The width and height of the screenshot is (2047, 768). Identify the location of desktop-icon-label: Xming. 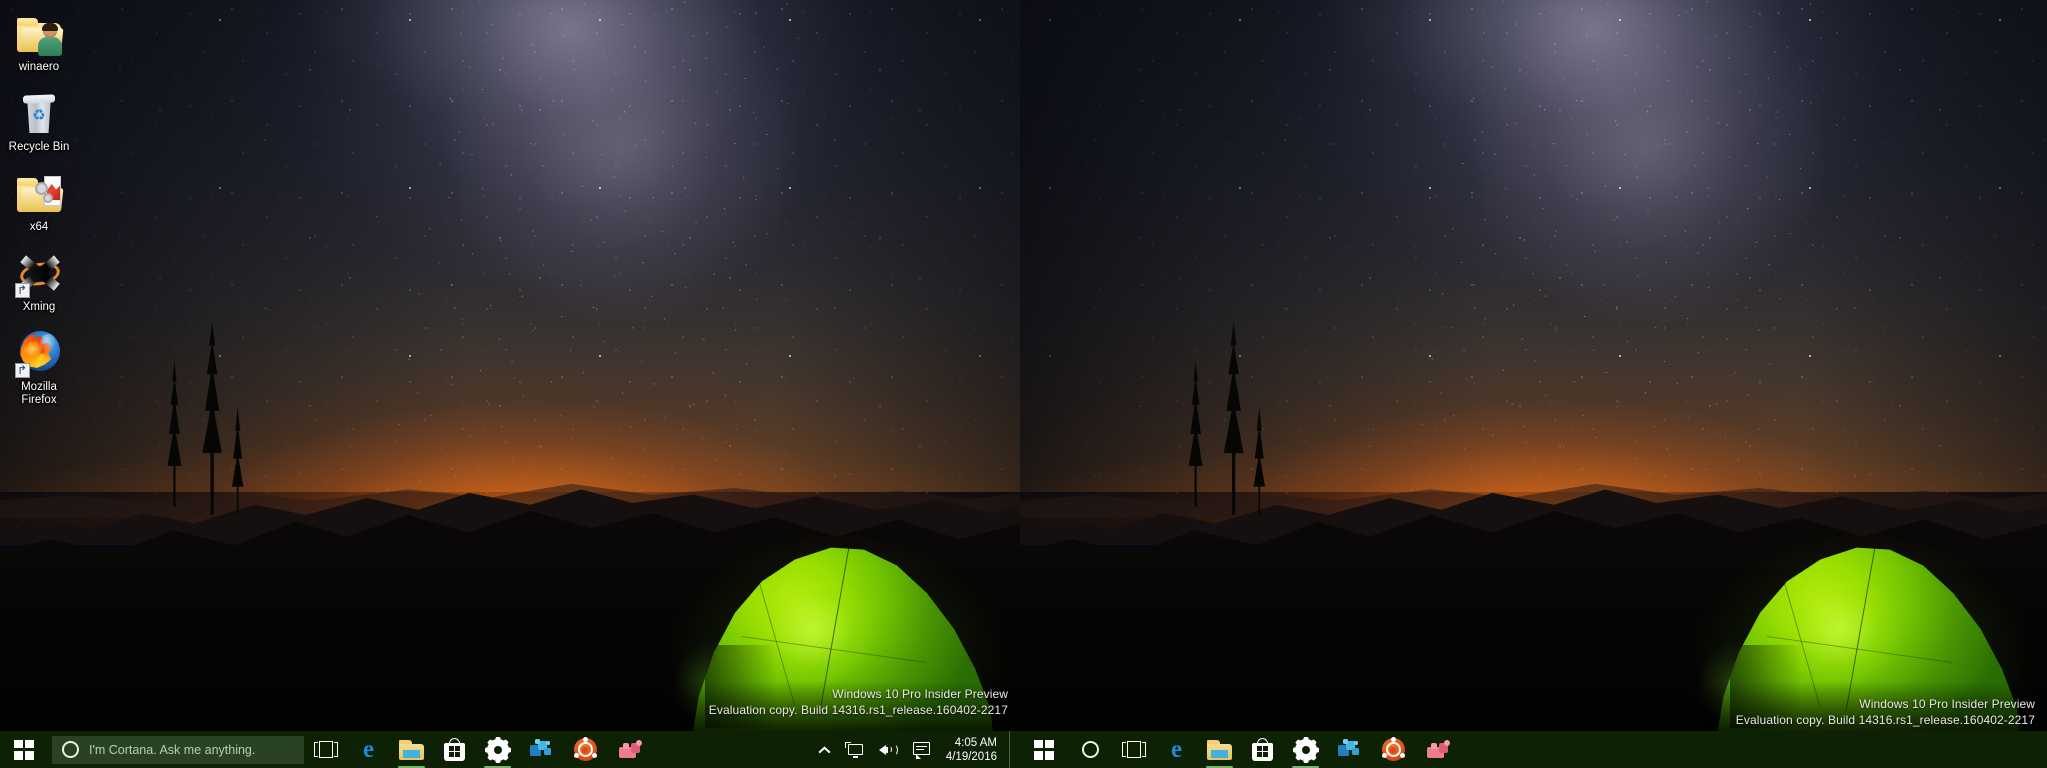
(39, 307).